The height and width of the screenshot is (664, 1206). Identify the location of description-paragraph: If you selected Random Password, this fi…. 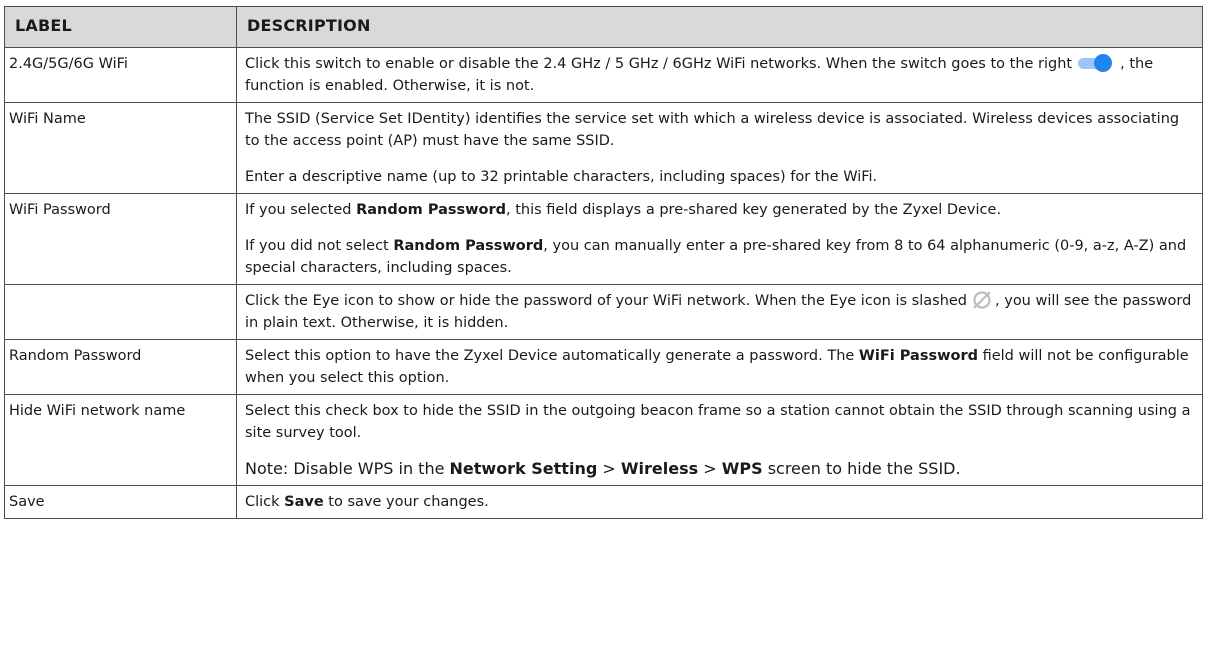
(720, 210).